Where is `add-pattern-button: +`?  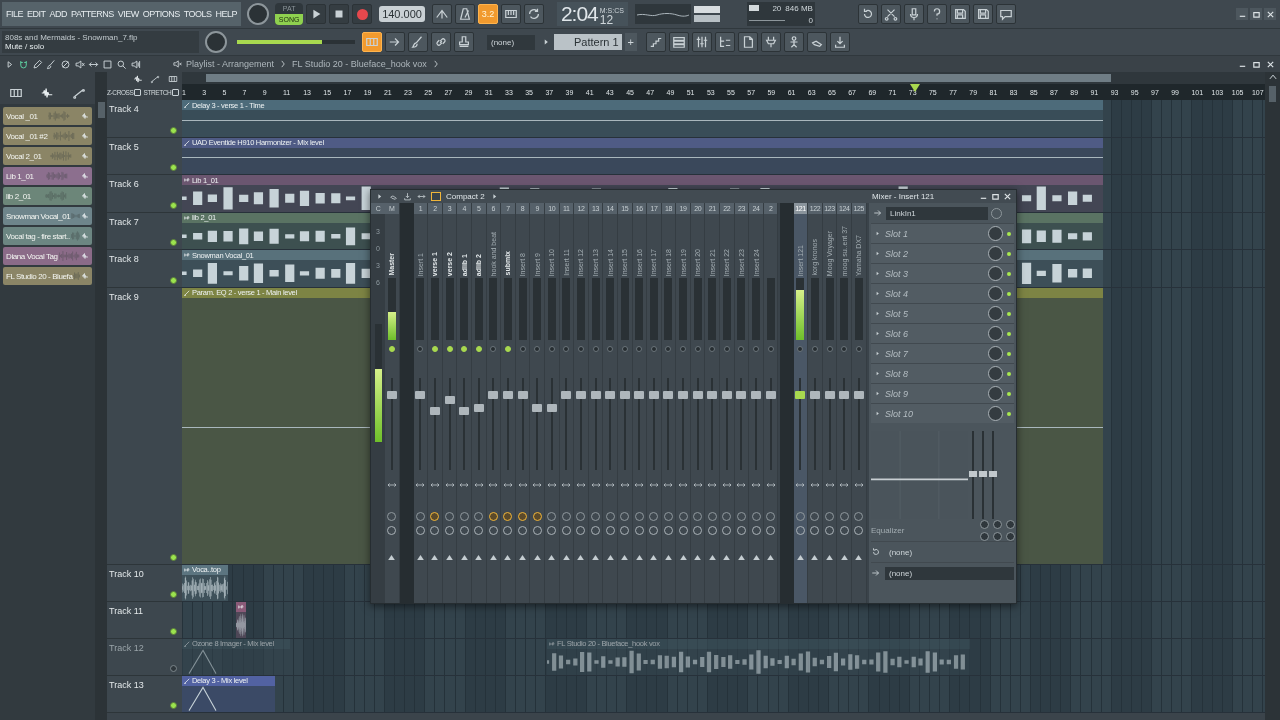
add-pattern-button: + is located at coordinates (630, 42).